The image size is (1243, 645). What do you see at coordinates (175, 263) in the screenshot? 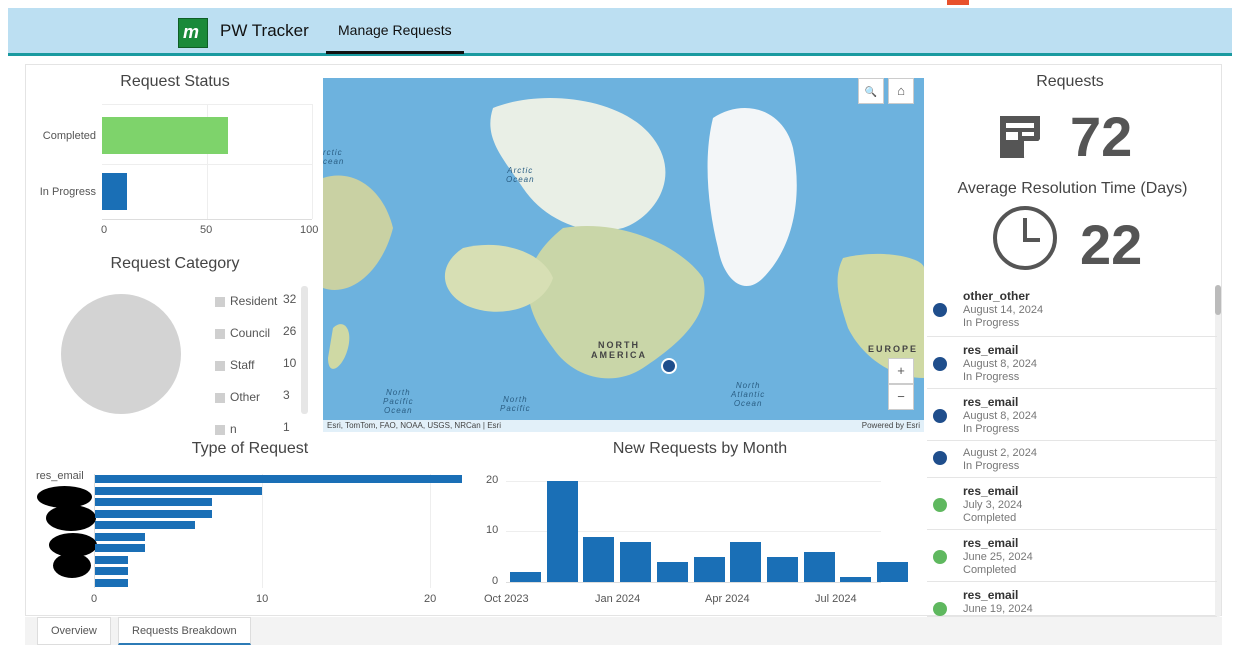
I see `request-category-title: Request Category` at bounding box center [175, 263].